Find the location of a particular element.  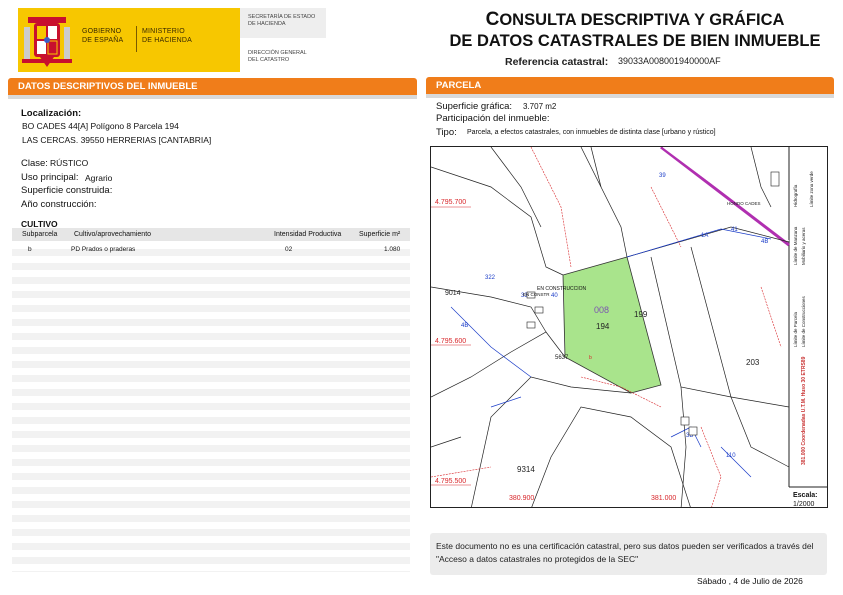

coord-x1: 380.900 is located at coordinates (521, 498).